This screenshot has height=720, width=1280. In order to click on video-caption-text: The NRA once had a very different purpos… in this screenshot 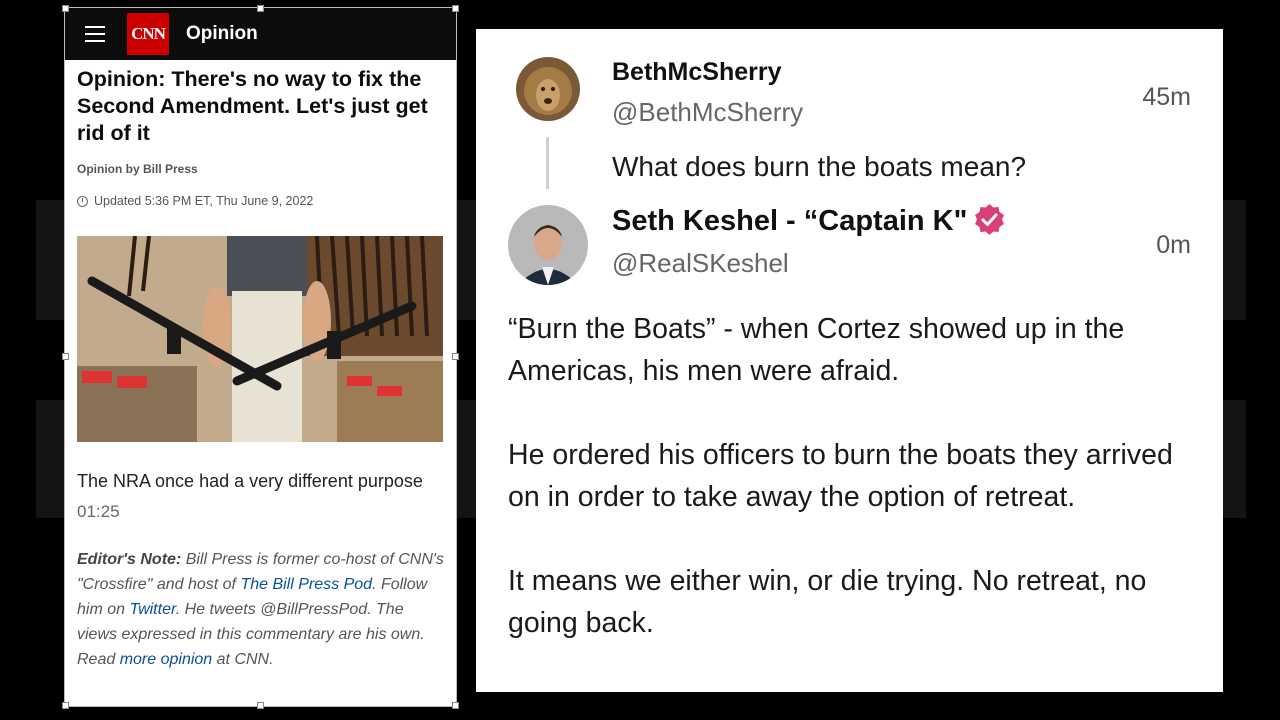, I will do `click(250, 481)`.